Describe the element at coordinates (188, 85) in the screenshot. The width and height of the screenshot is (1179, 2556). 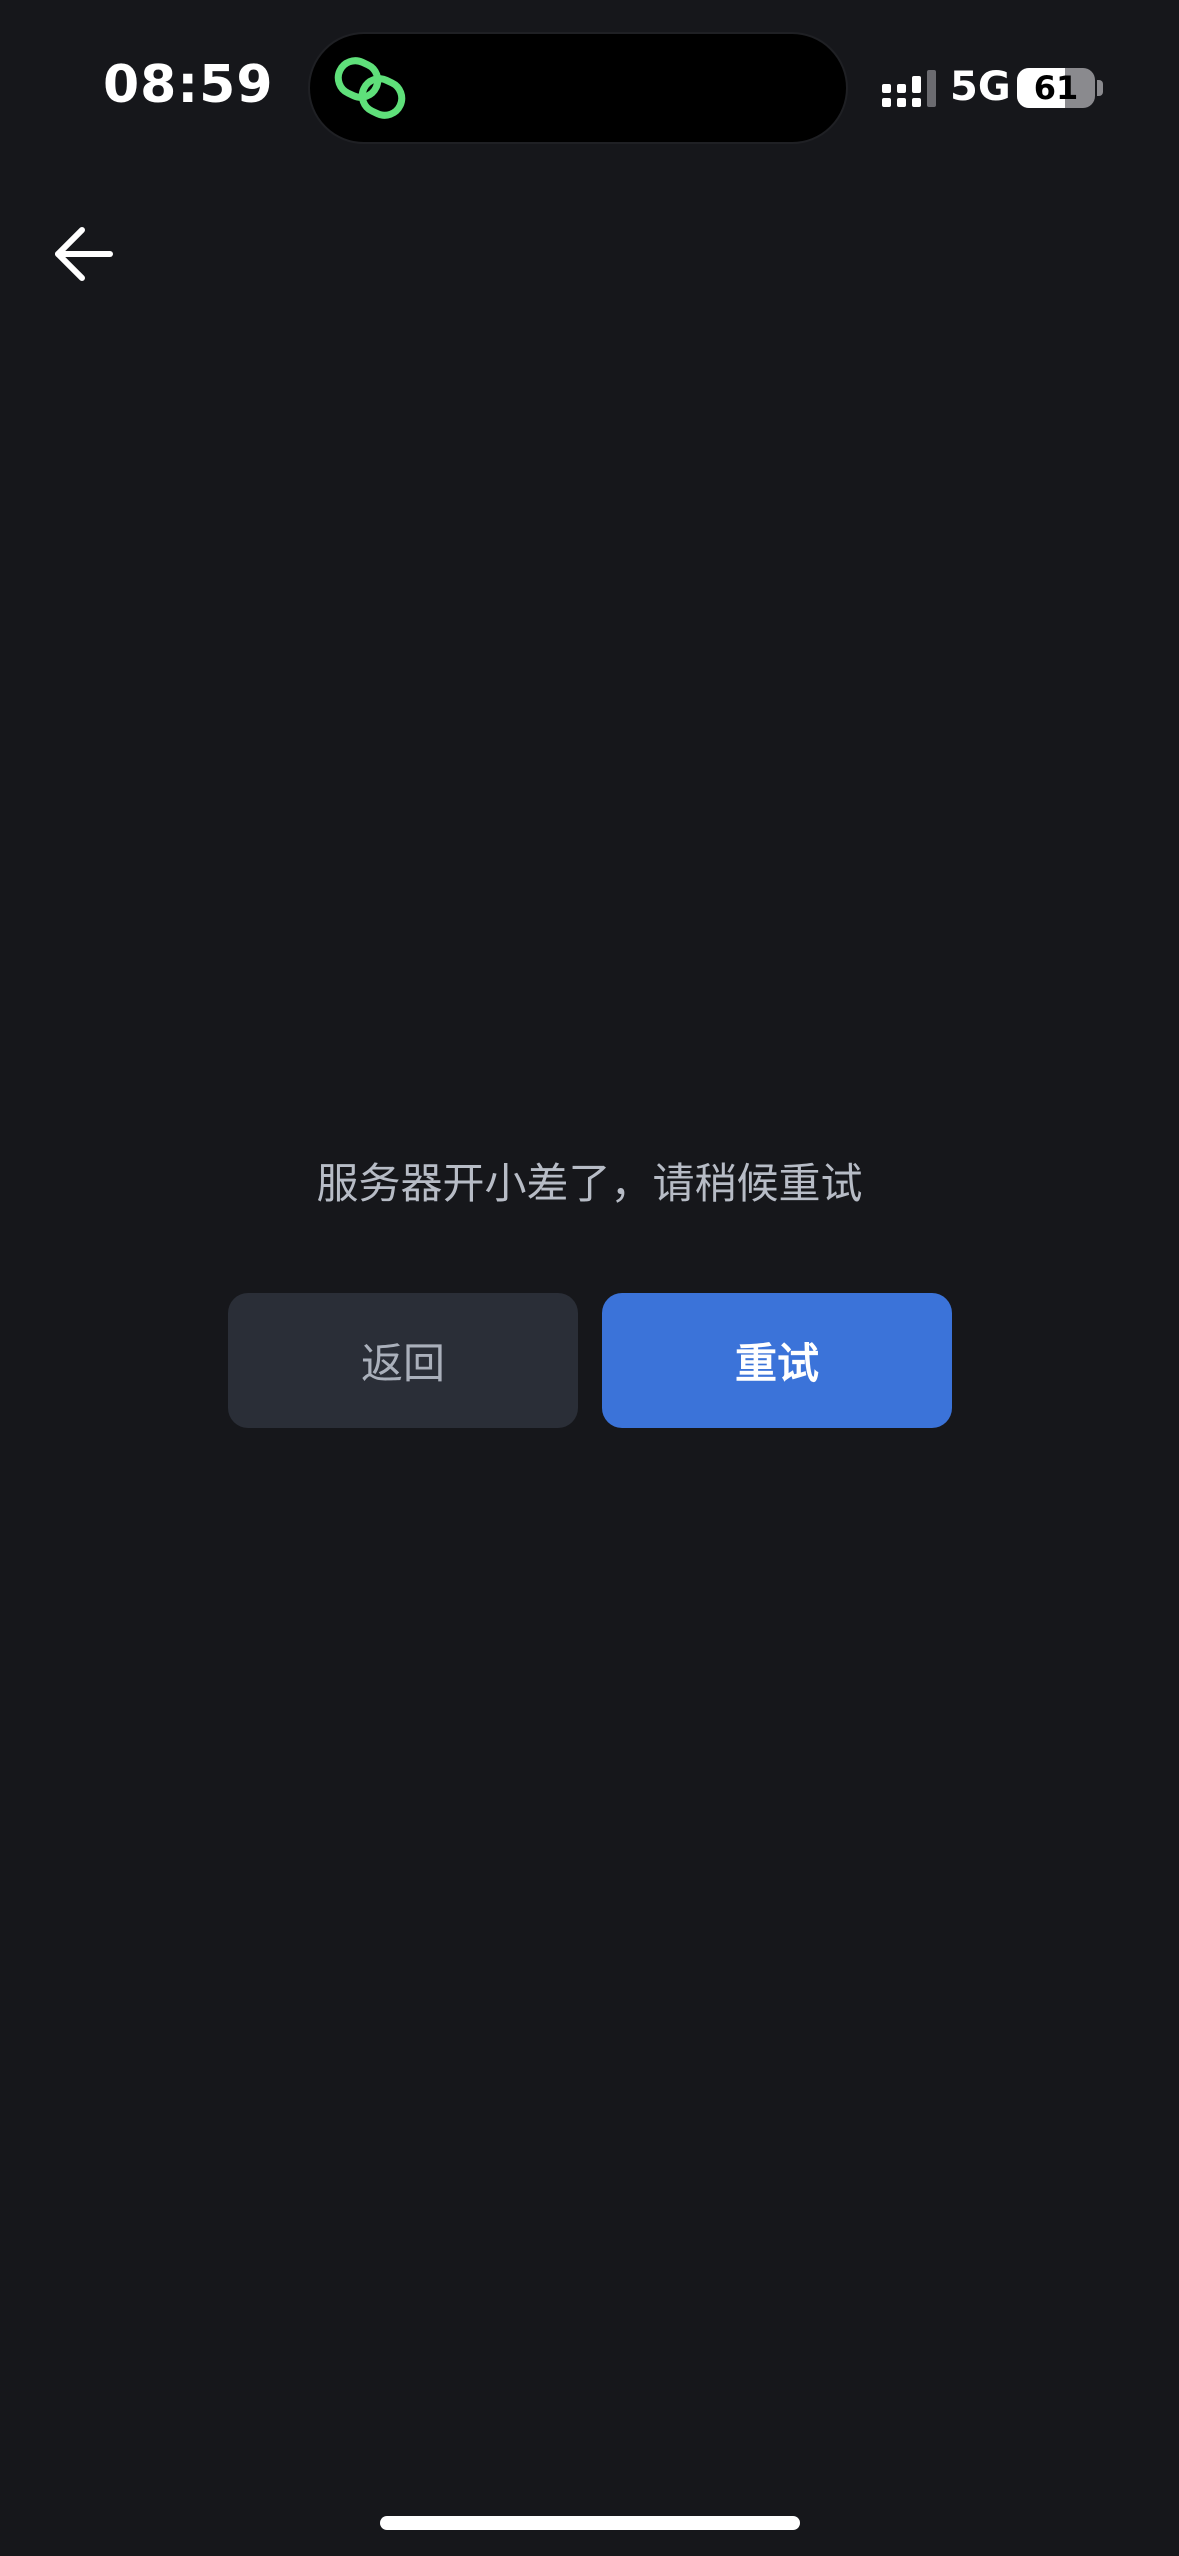
I see `status-time: 08:59` at that location.